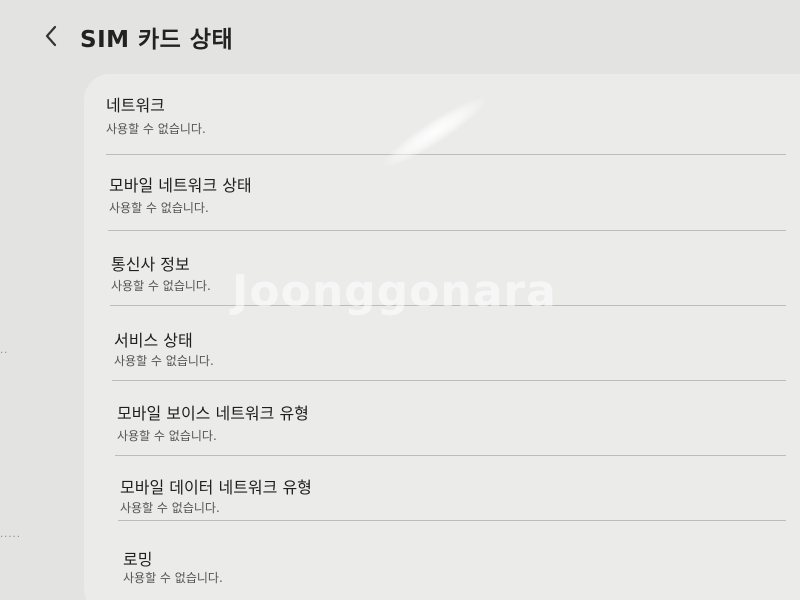 This screenshot has height=600, width=800. What do you see at coordinates (436, 418) in the screenshot?
I see `list-item-mobile-voice-network-type: 모바일 보이스 네트워크 유형 사용할 수 없습니다.` at bounding box center [436, 418].